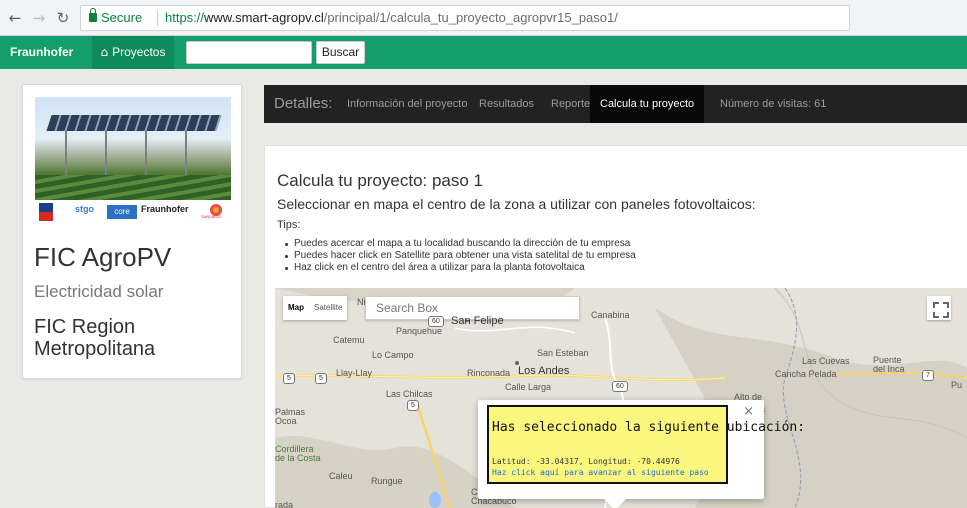 Image resolution: width=967 pixels, height=508 pixels. I want to click on place-label: Rinconada, so click(489, 373).